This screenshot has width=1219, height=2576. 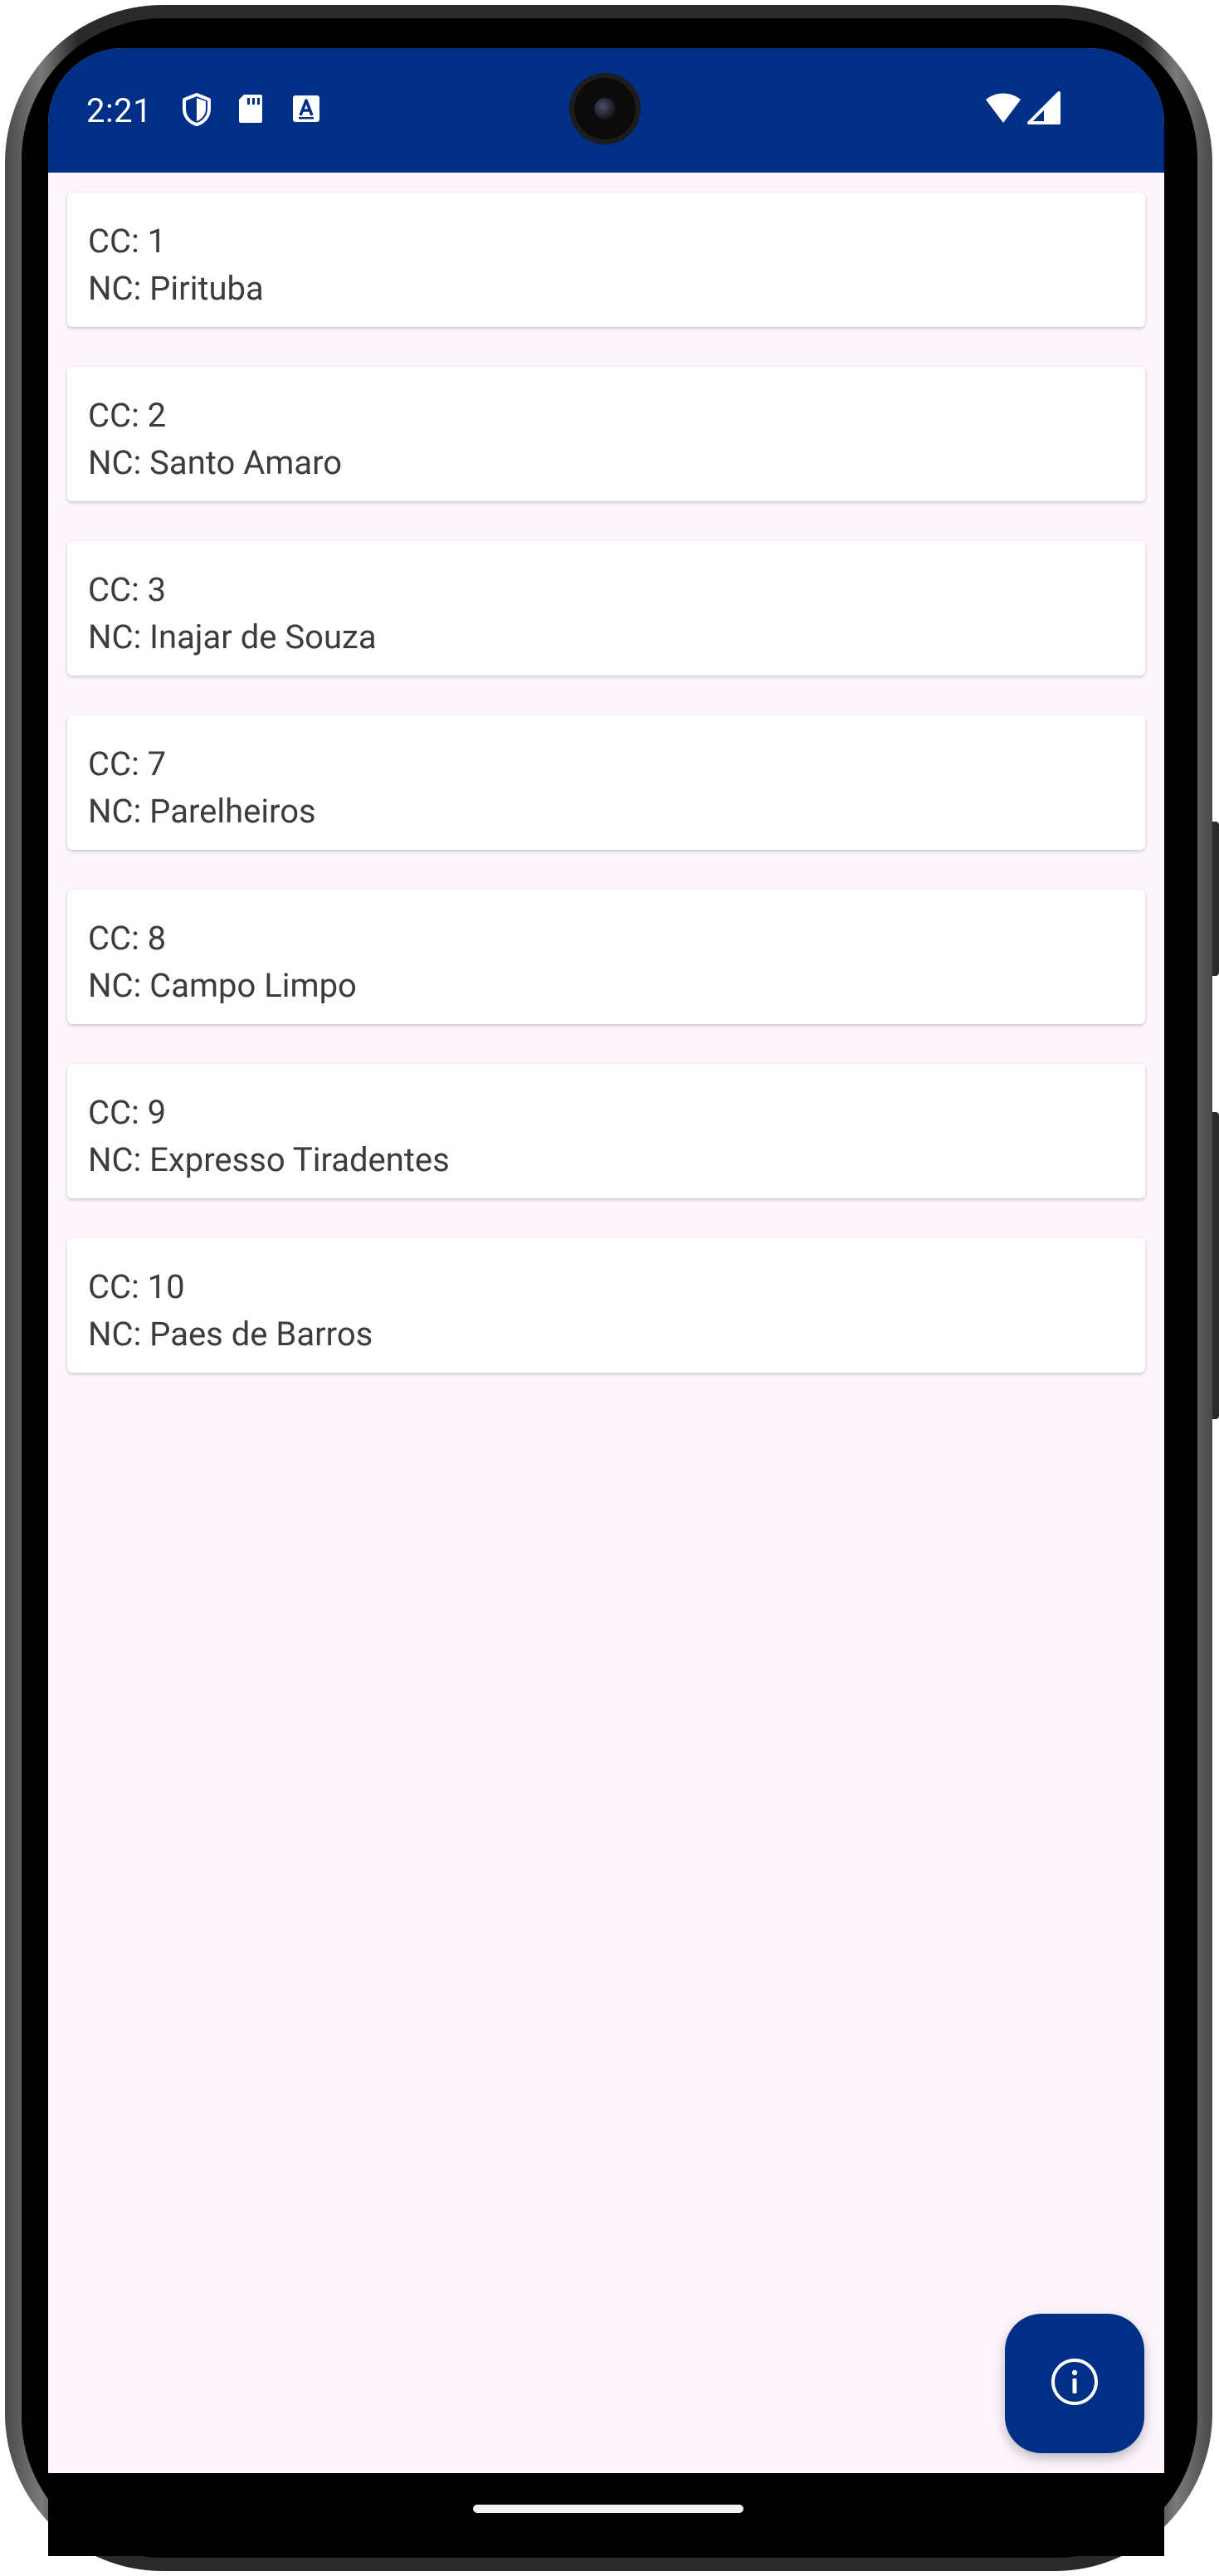 What do you see at coordinates (216, 463) in the screenshot?
I see `item-nc: NC: Santo Amaro` at bounding box center [216, 463].